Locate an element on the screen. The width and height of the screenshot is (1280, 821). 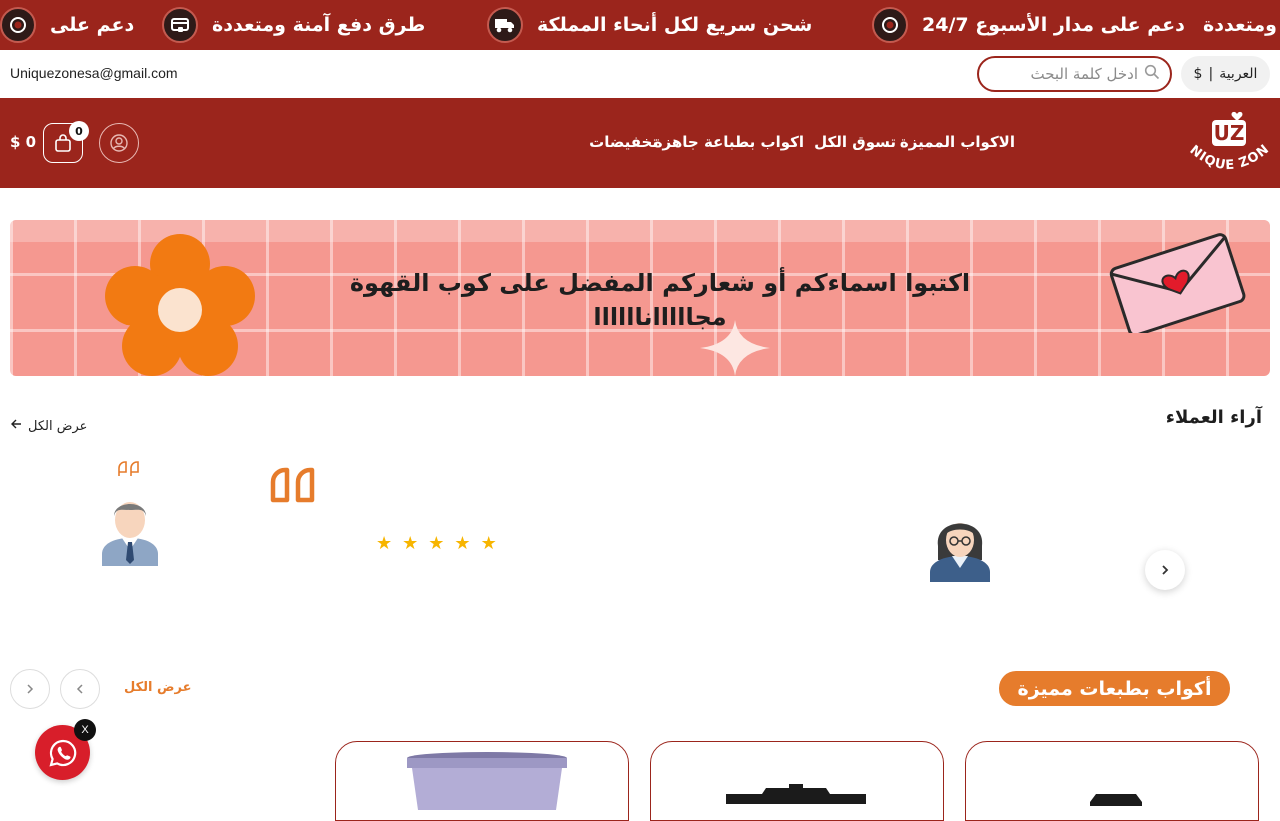
featured-title: أكواب بطبعات مميزة is located at coordinates (1114, 688).